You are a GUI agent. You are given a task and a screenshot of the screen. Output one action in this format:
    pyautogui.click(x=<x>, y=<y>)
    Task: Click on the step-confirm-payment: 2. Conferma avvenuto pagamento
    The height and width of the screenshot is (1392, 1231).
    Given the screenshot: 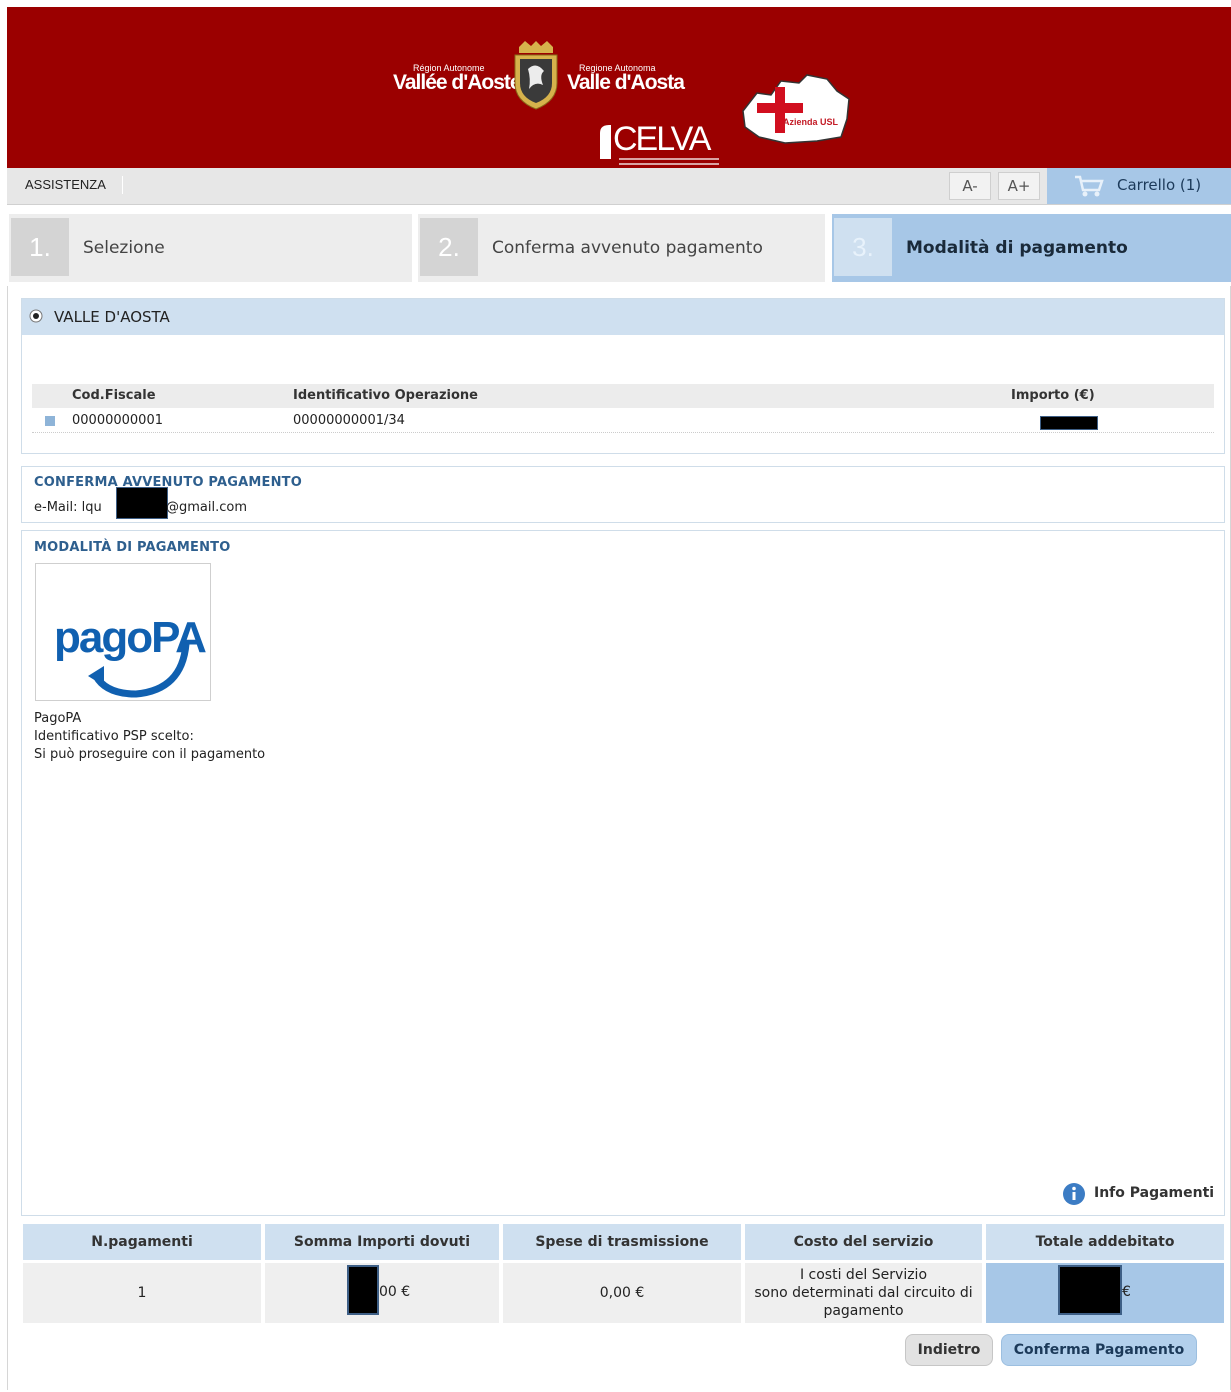 What is the action you would take?
    pyautogui.click(x=621, y=248)
    